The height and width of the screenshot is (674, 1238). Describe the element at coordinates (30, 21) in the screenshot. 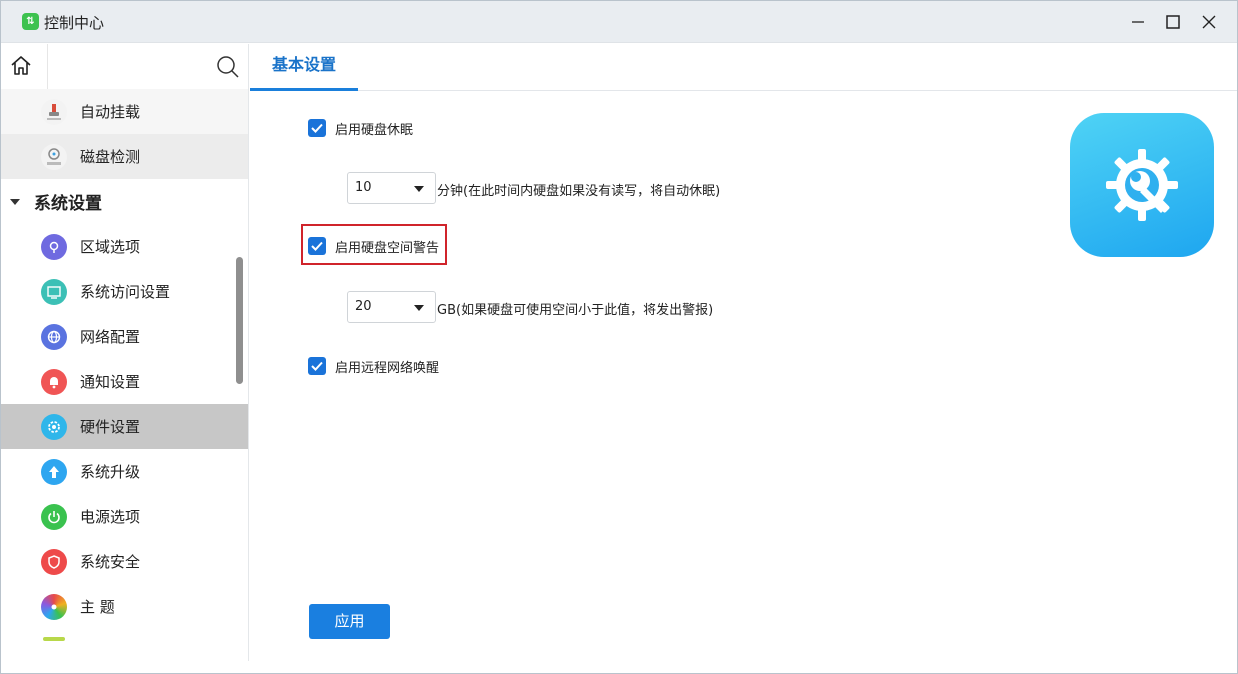

I see `app-logo-icon: ⇅` at that location.